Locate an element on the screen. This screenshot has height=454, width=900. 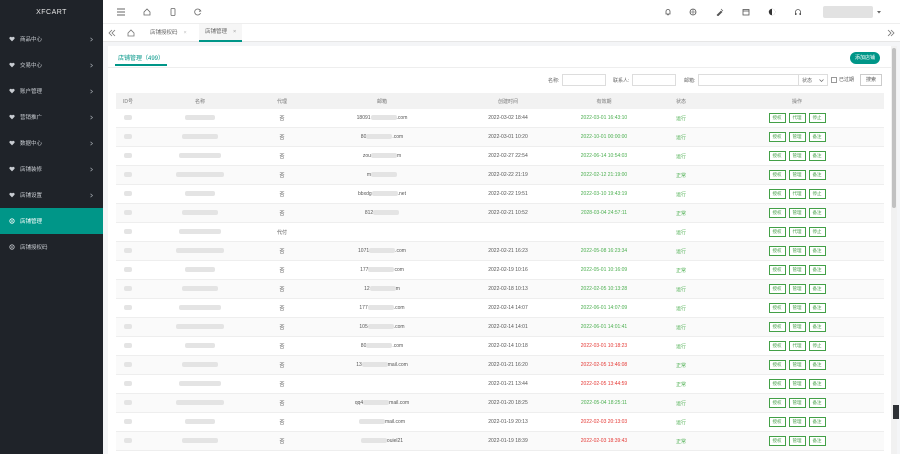
cell-email: ouiel21 is located at coordinates (382, 441).